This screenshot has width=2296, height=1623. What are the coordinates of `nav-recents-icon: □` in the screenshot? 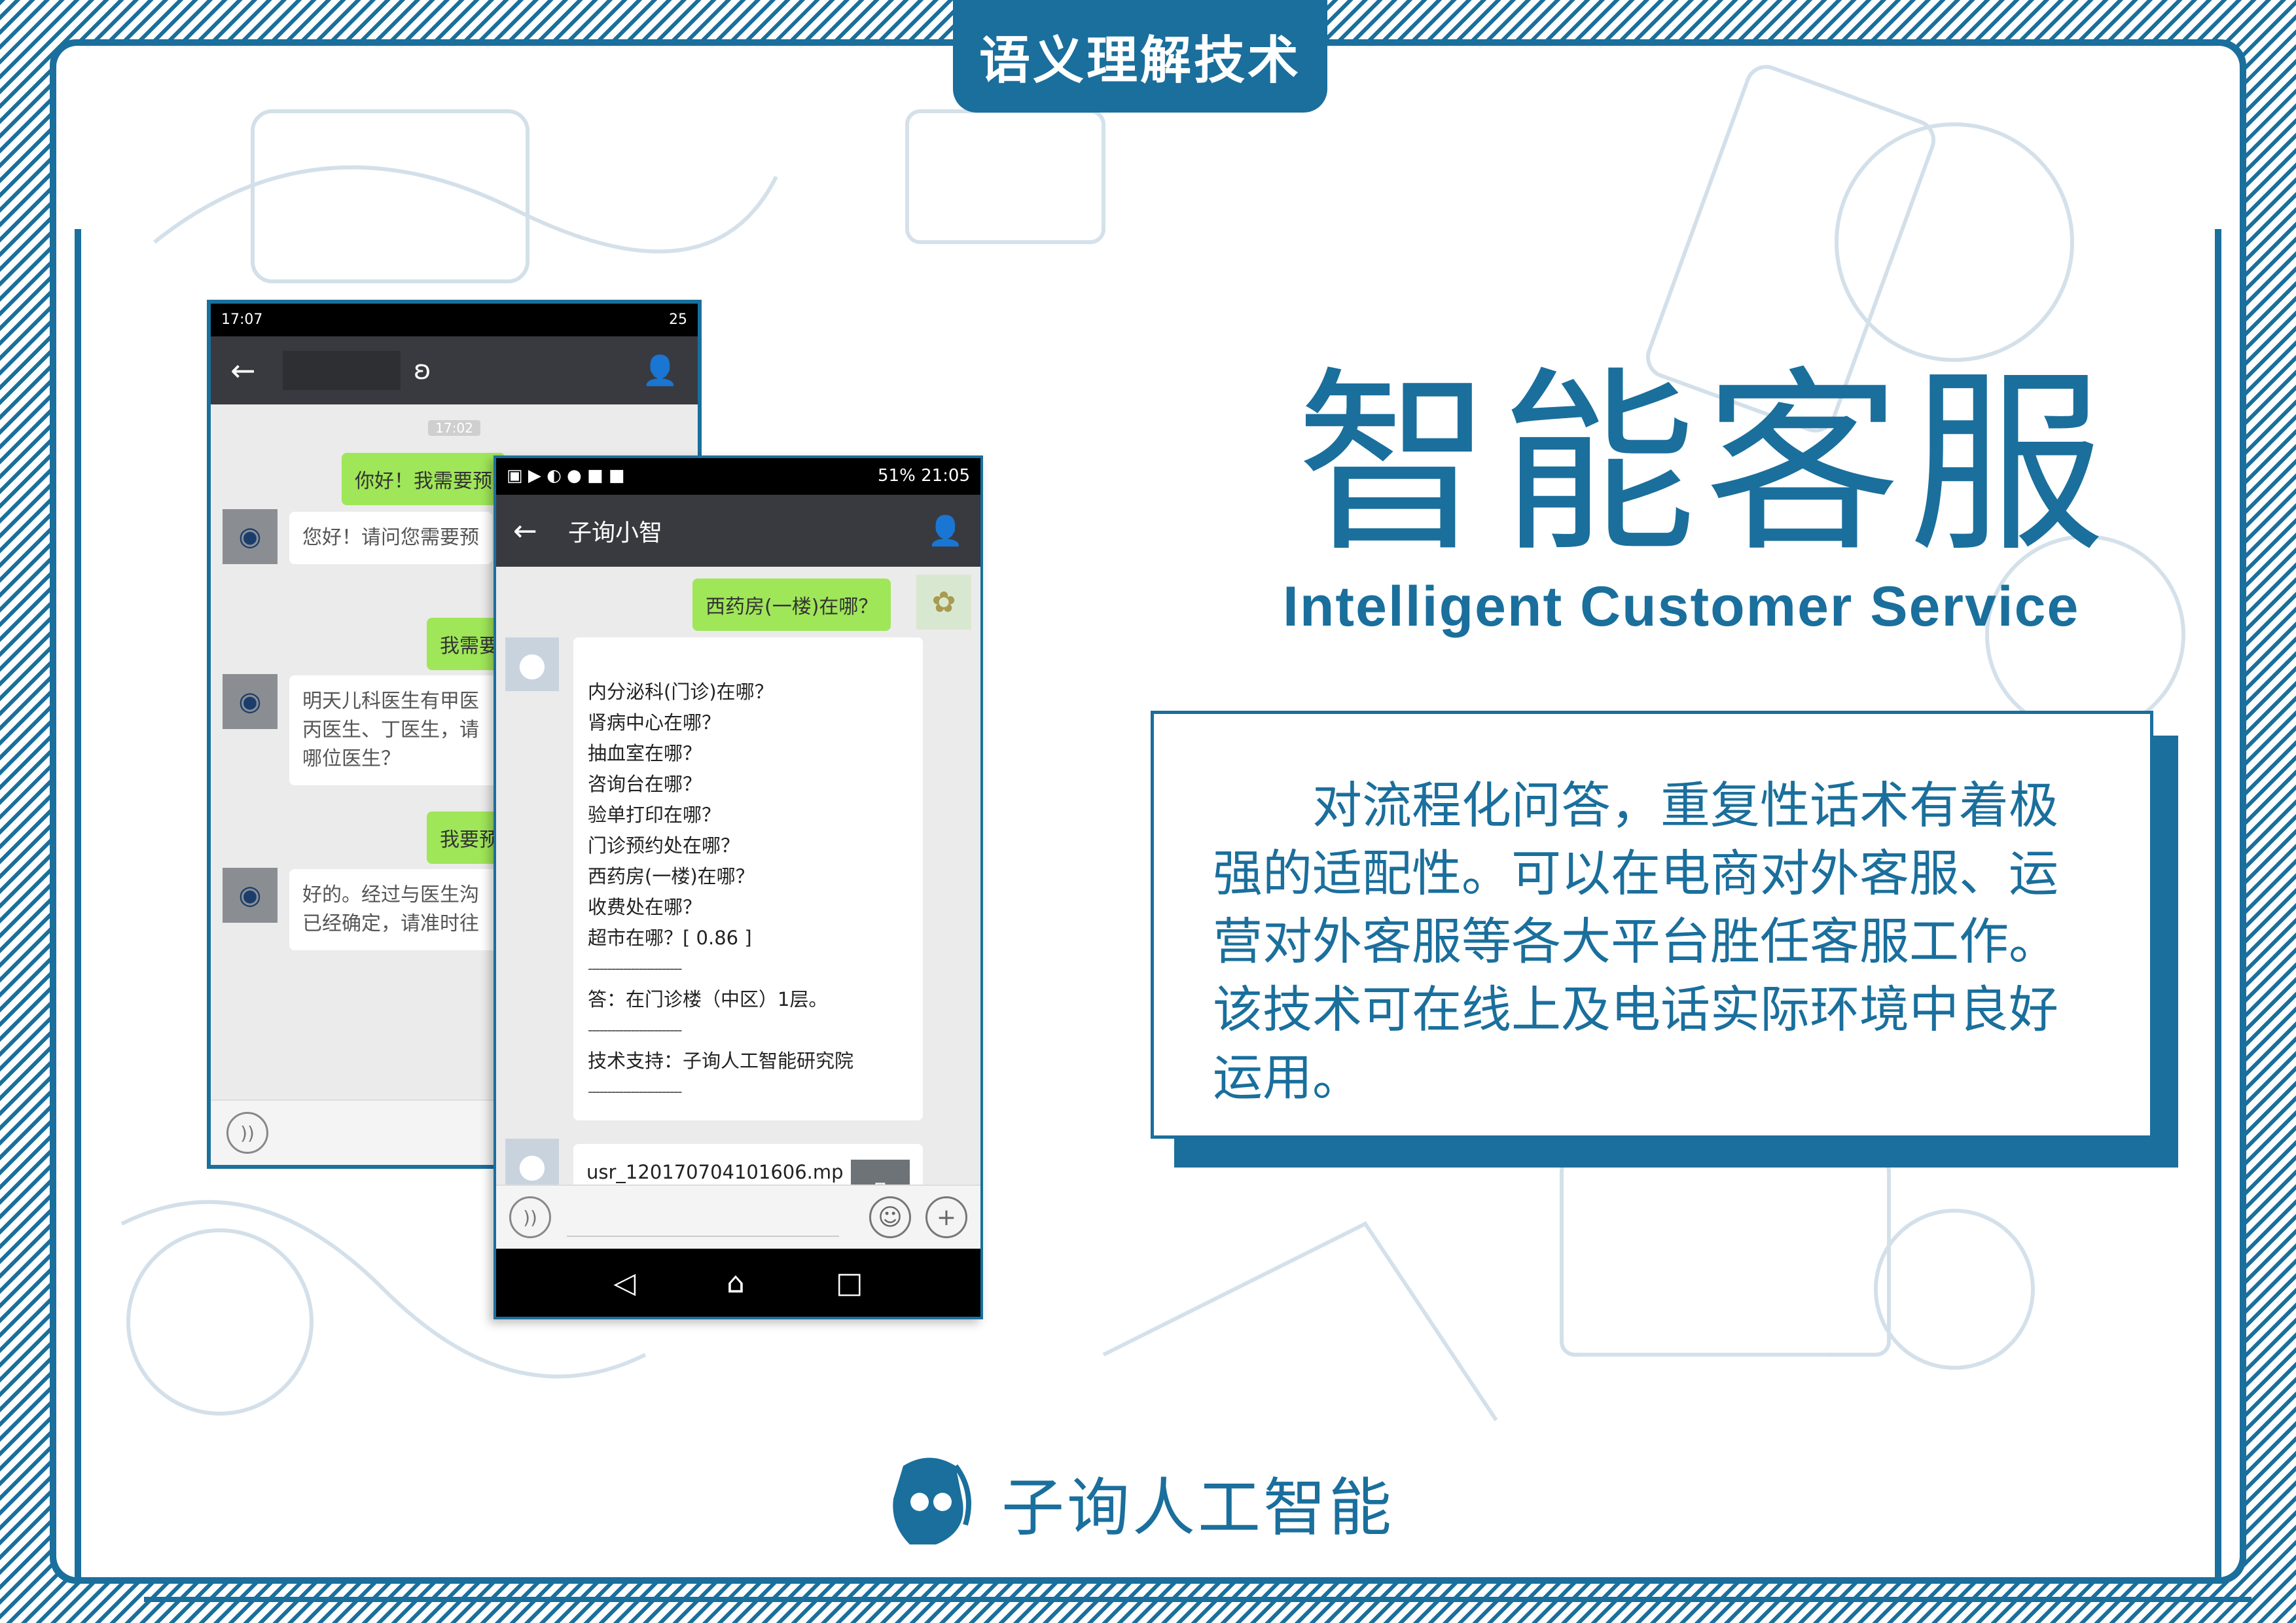 It's located at (849, 1283).